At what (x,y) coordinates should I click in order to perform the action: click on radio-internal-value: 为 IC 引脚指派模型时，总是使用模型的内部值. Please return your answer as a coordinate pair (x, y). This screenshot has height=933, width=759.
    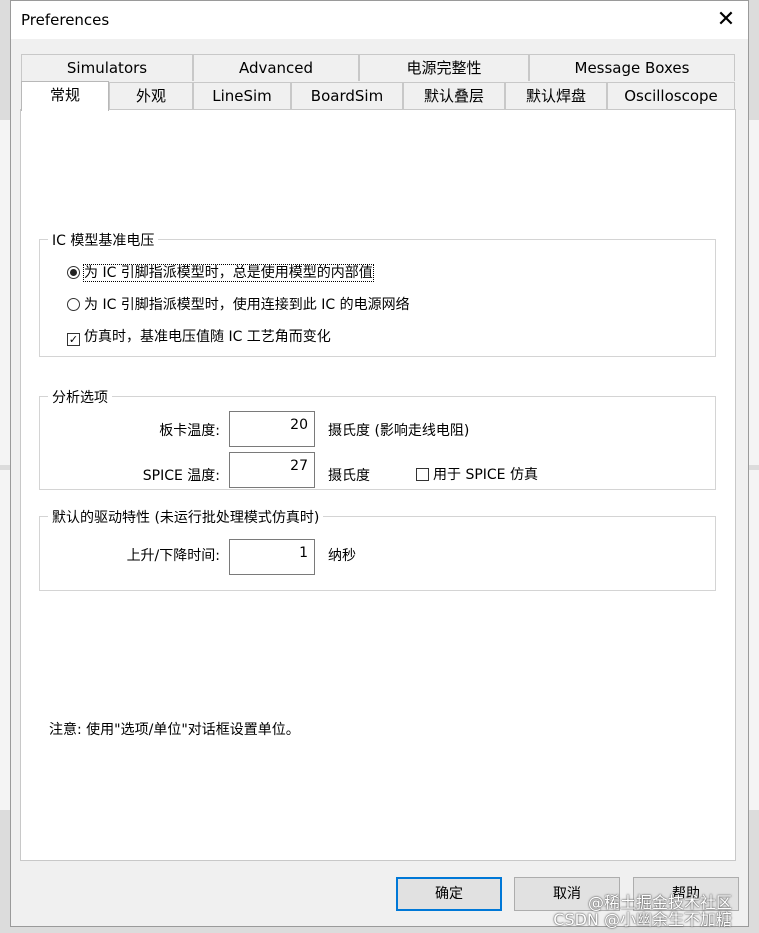
    Looking at the image, I should click on (220, 272).